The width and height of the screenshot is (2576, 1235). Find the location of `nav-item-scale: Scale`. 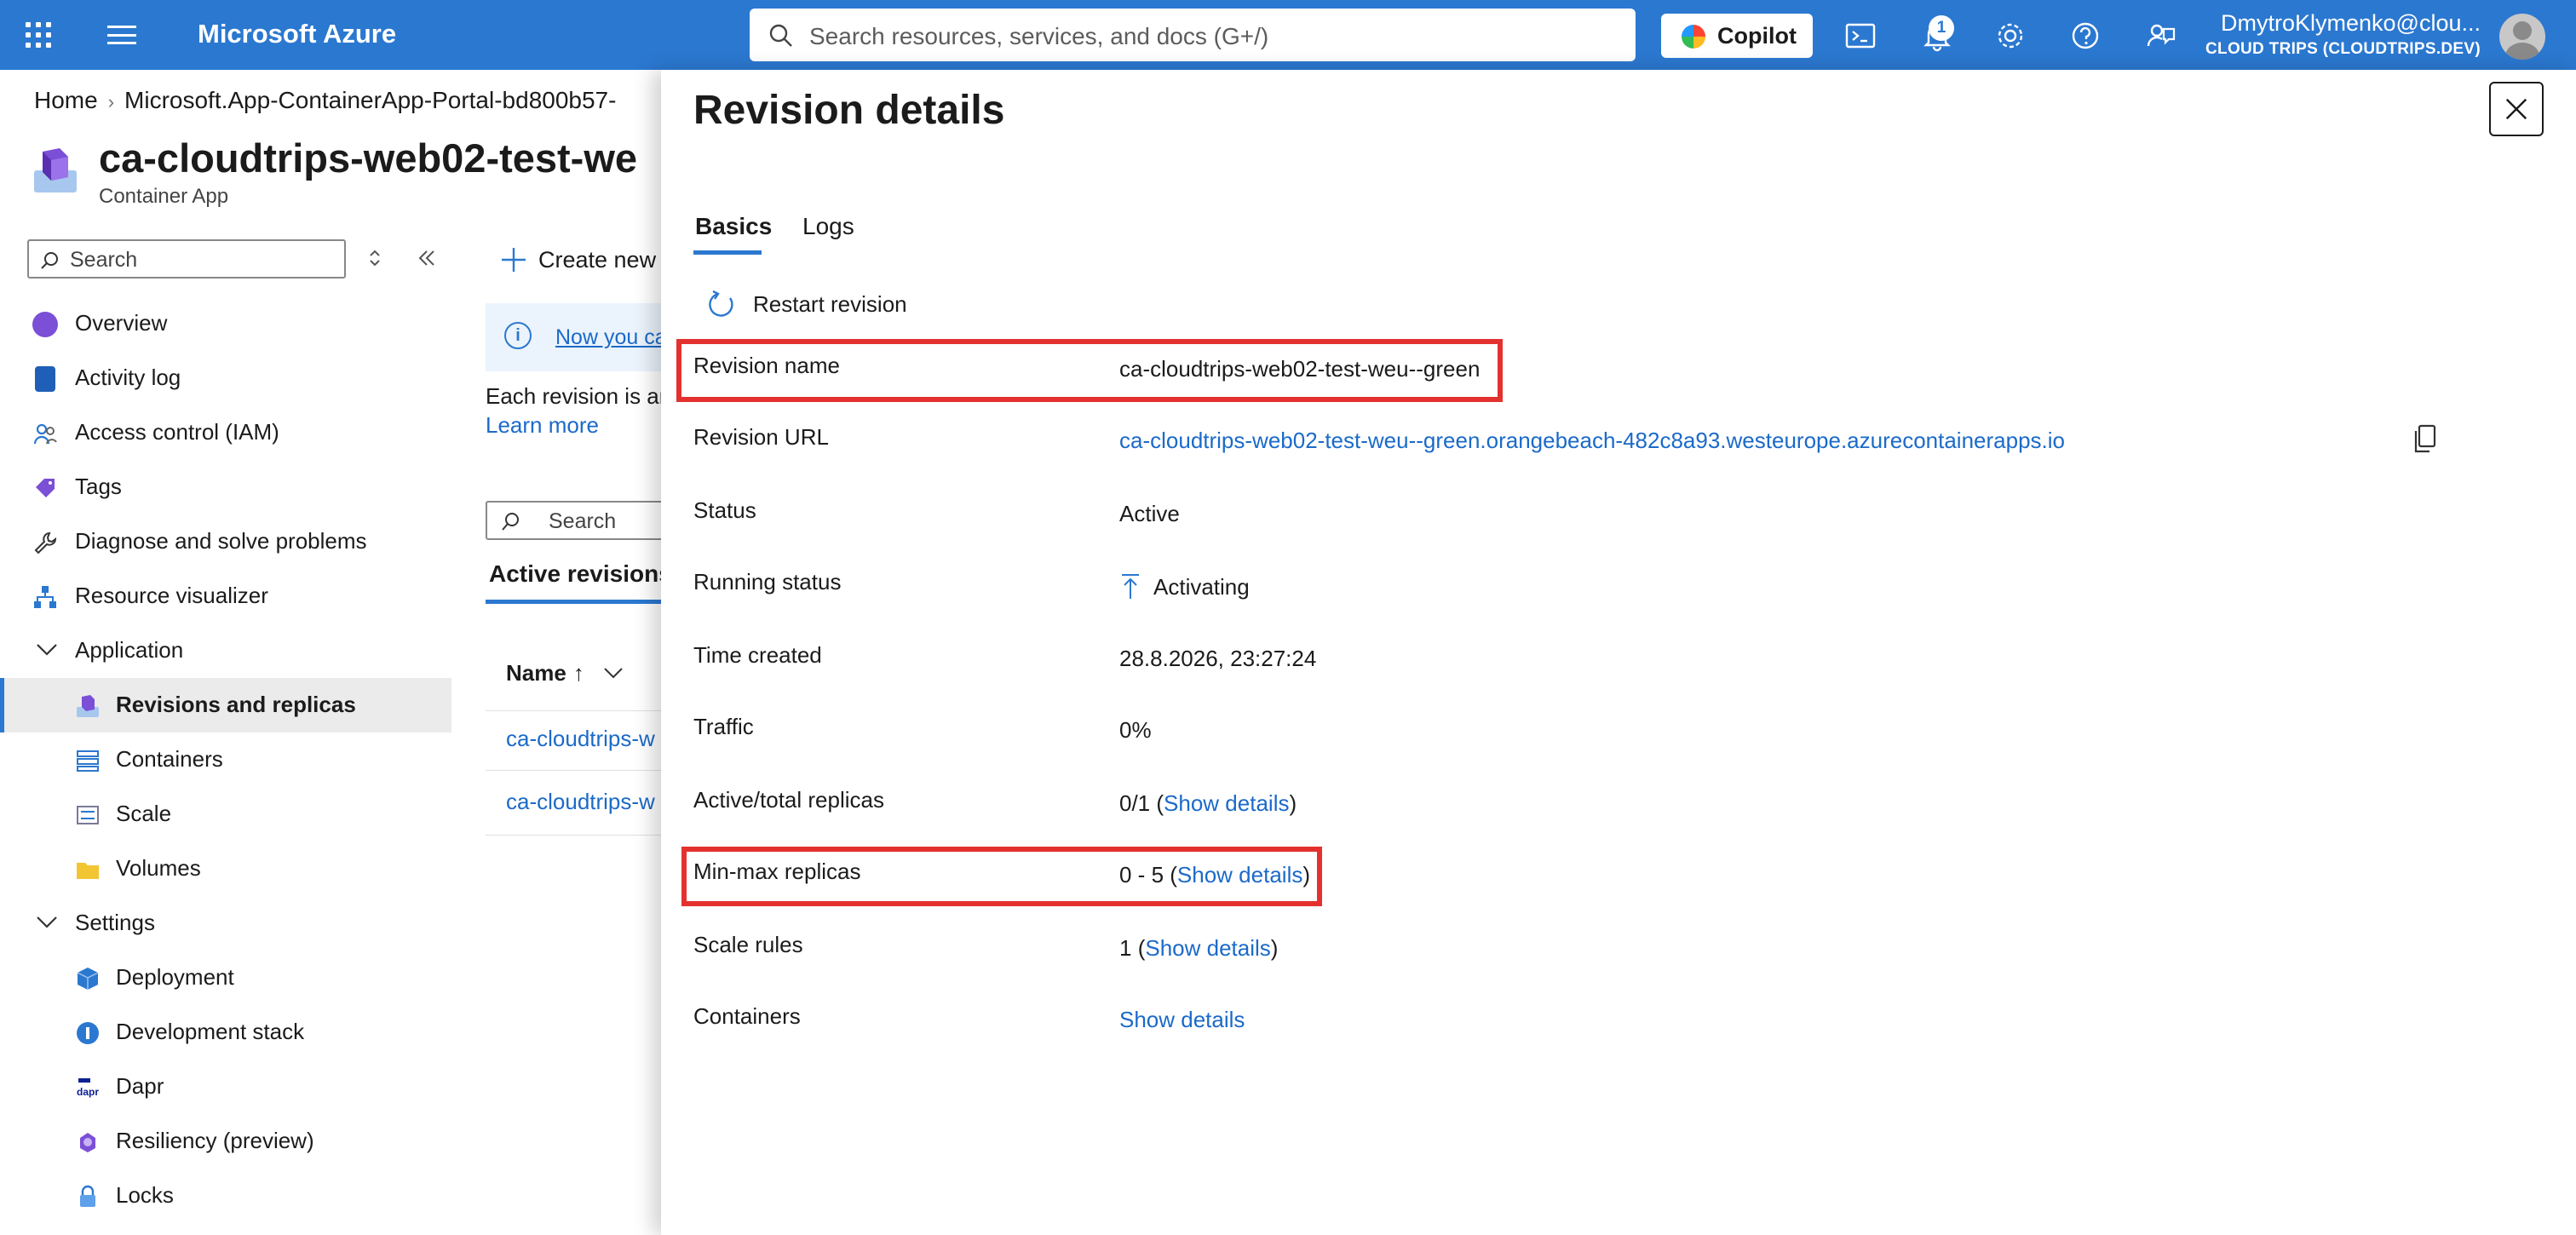

nav-item-scale: Scale is located at coordinates (226, 814).